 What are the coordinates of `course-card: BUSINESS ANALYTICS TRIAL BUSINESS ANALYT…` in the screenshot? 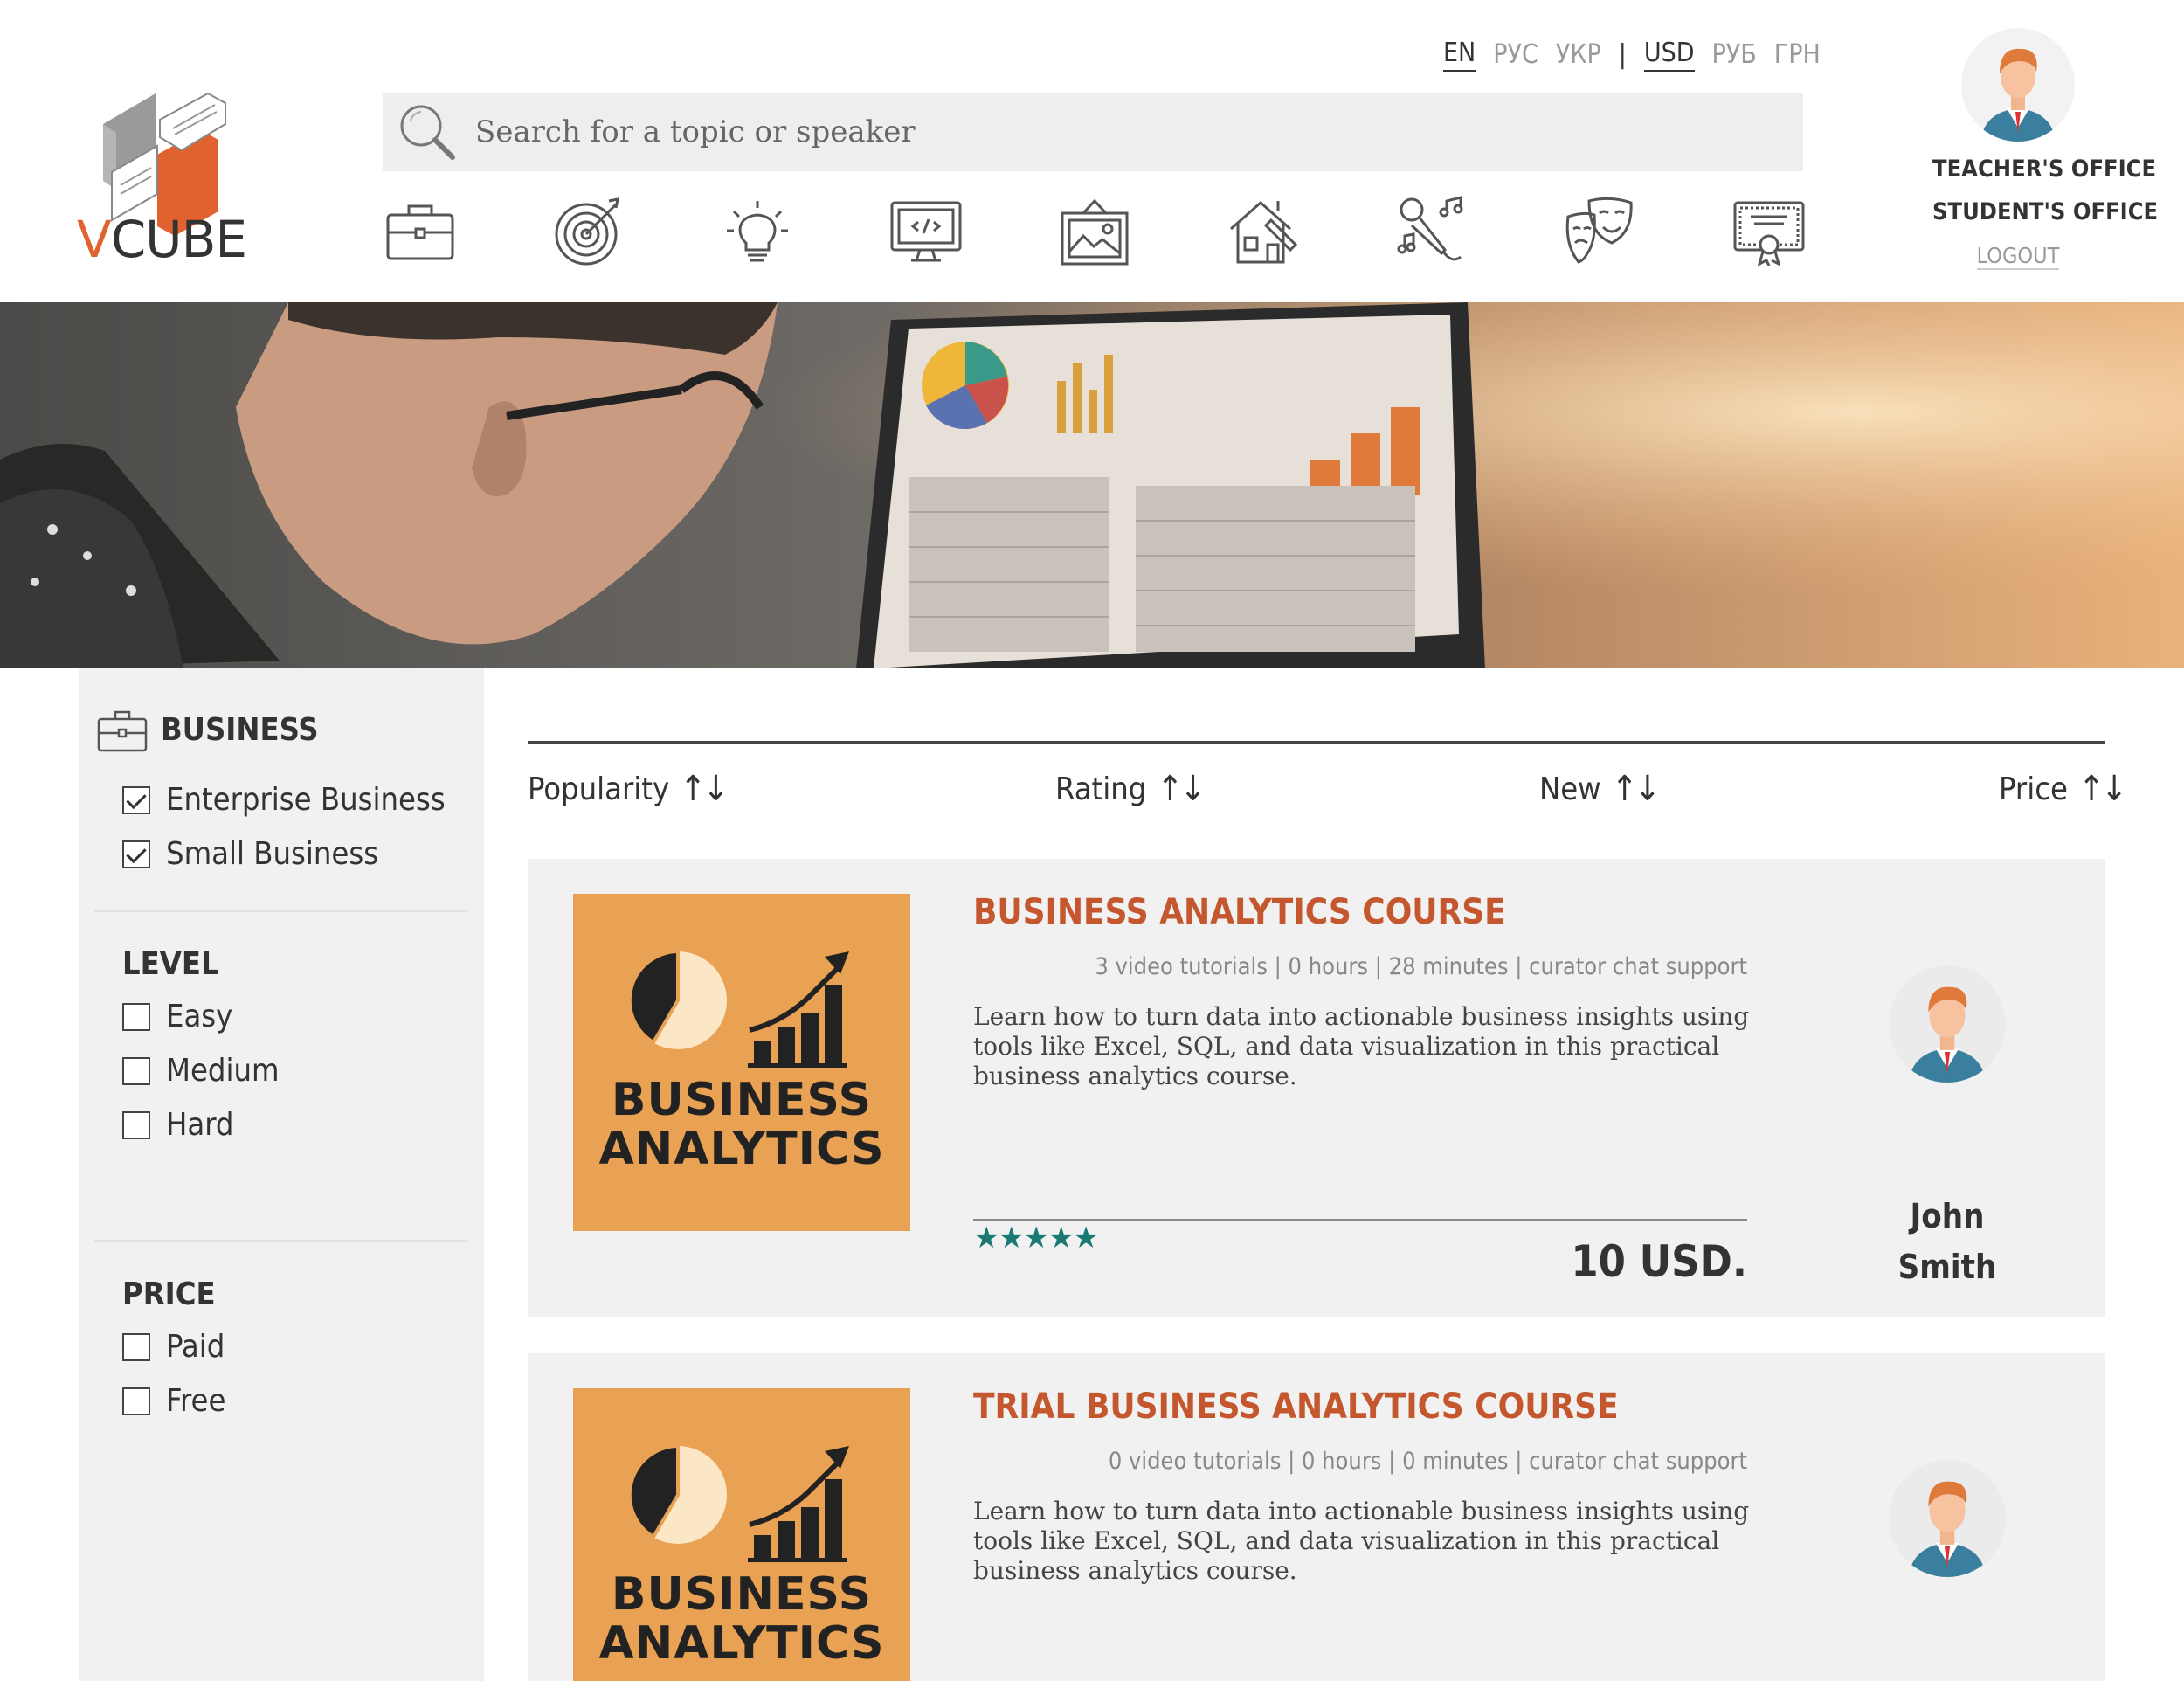 It's located at (1316, 1517).